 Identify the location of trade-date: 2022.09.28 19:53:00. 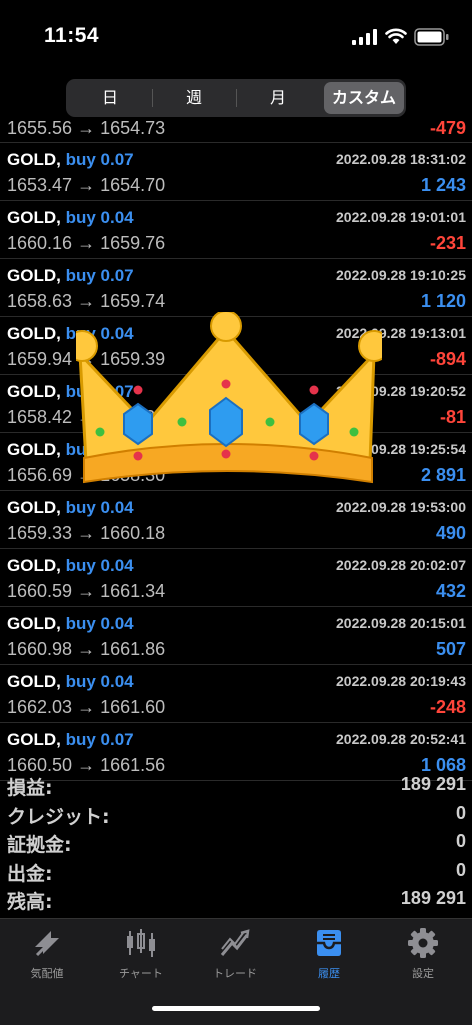
(401, 507).